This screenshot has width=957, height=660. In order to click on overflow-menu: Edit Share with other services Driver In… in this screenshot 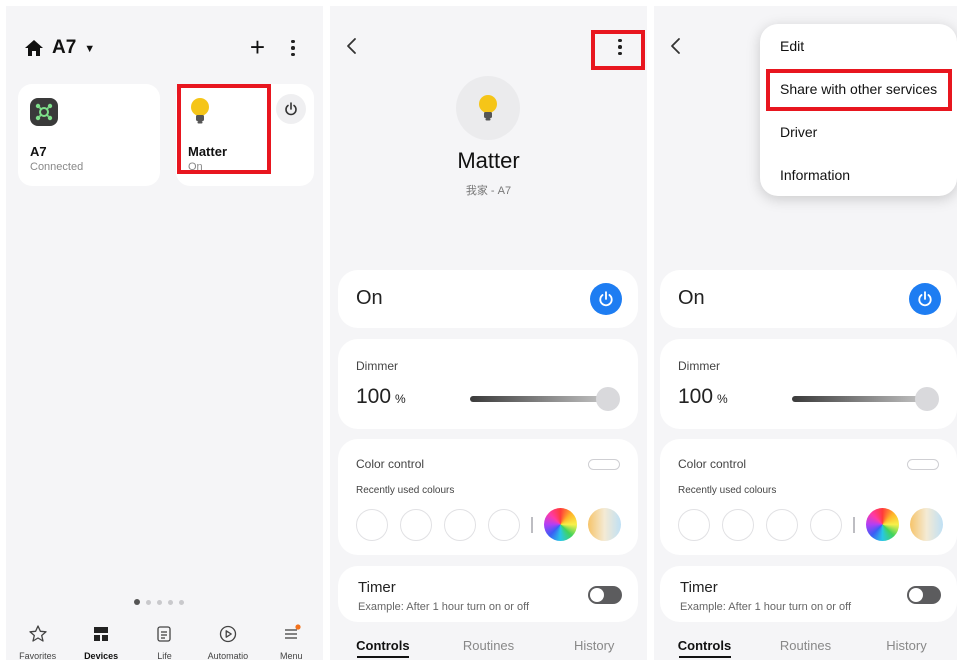, I will do `click(858, 110)`.